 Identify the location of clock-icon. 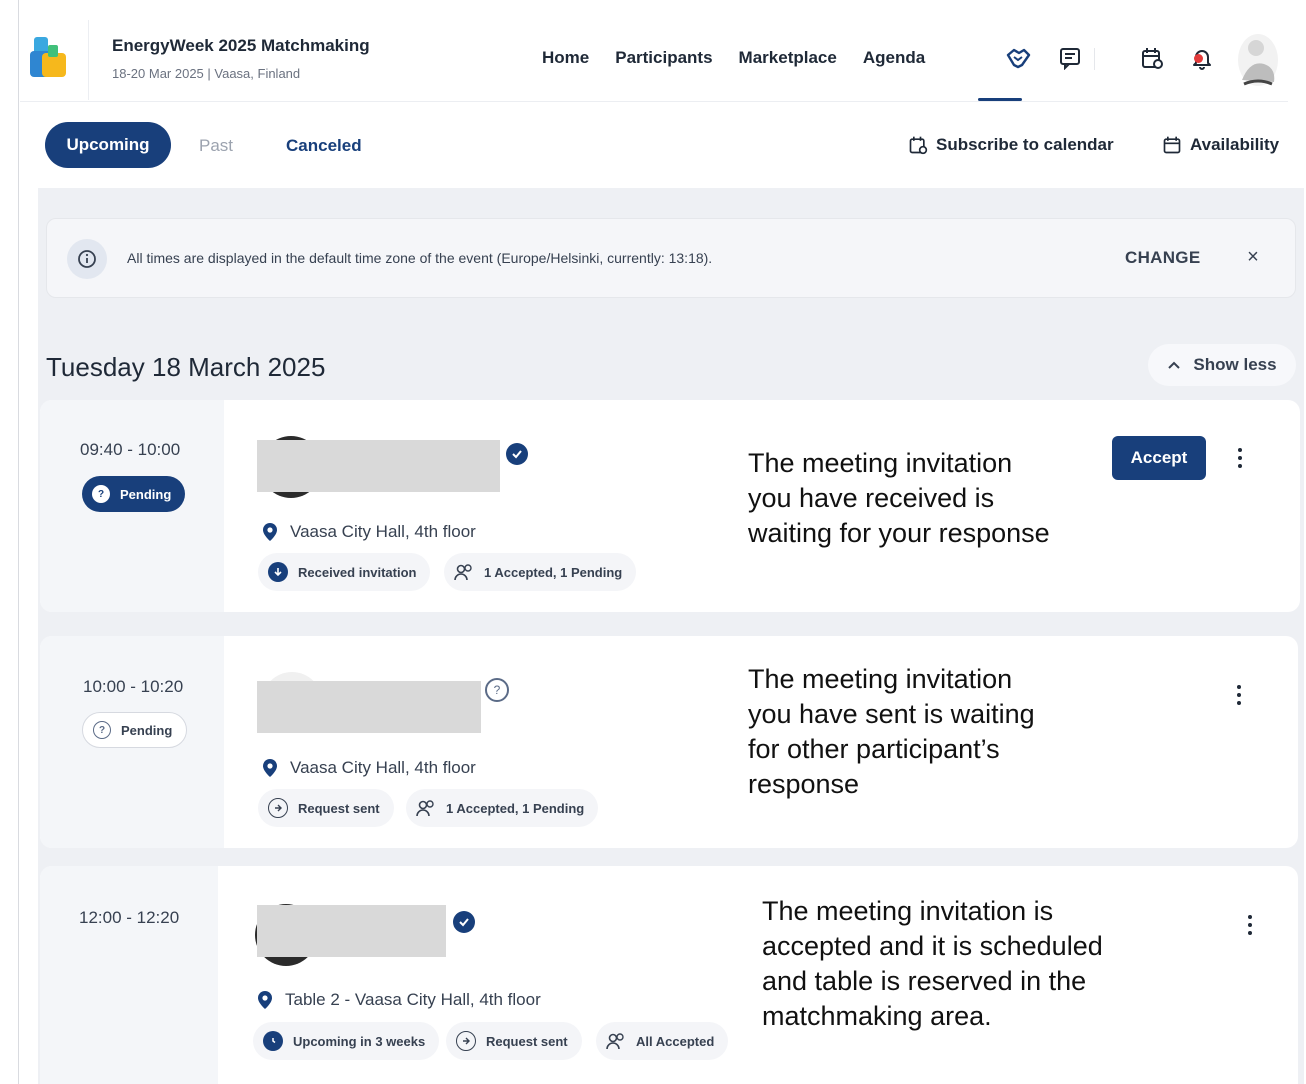
(273, 1041).